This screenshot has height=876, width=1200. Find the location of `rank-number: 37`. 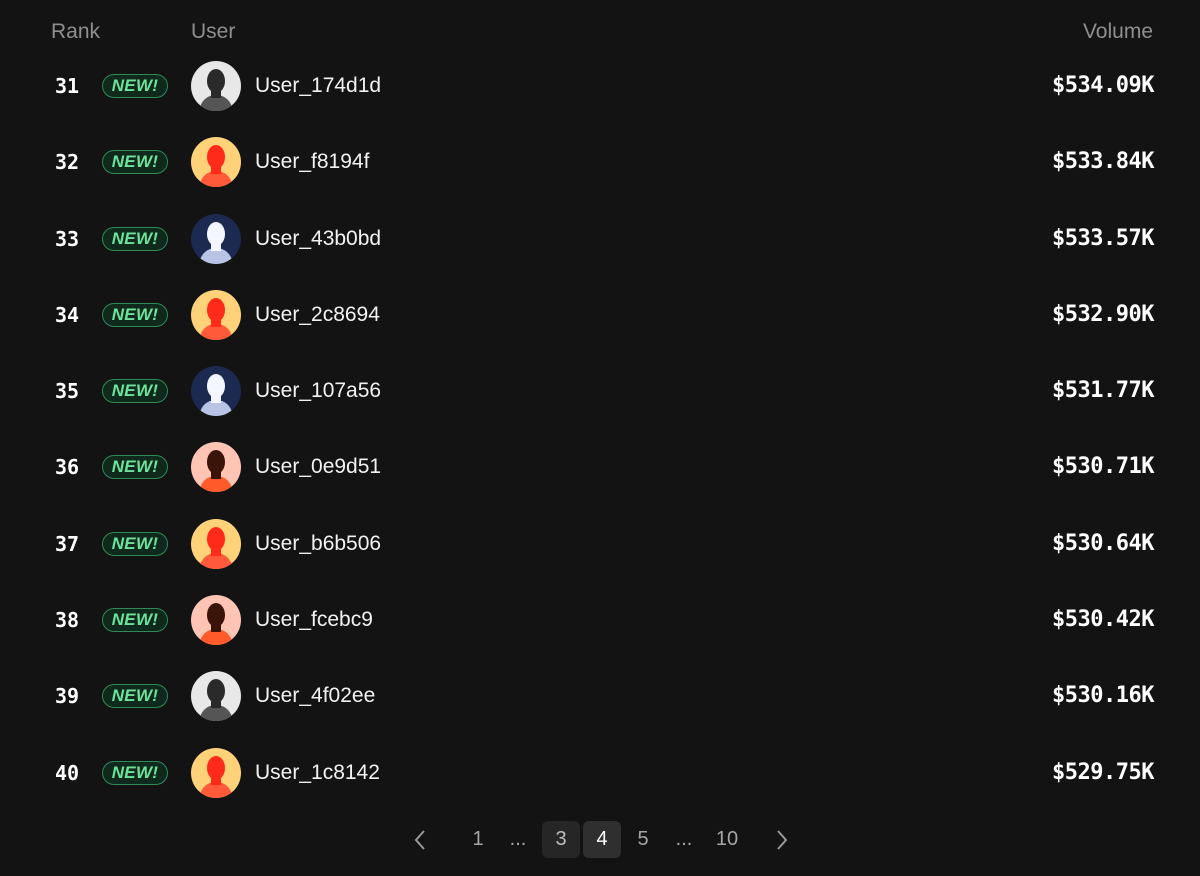

rank-number: 37 is located at coordinates (67, 543).